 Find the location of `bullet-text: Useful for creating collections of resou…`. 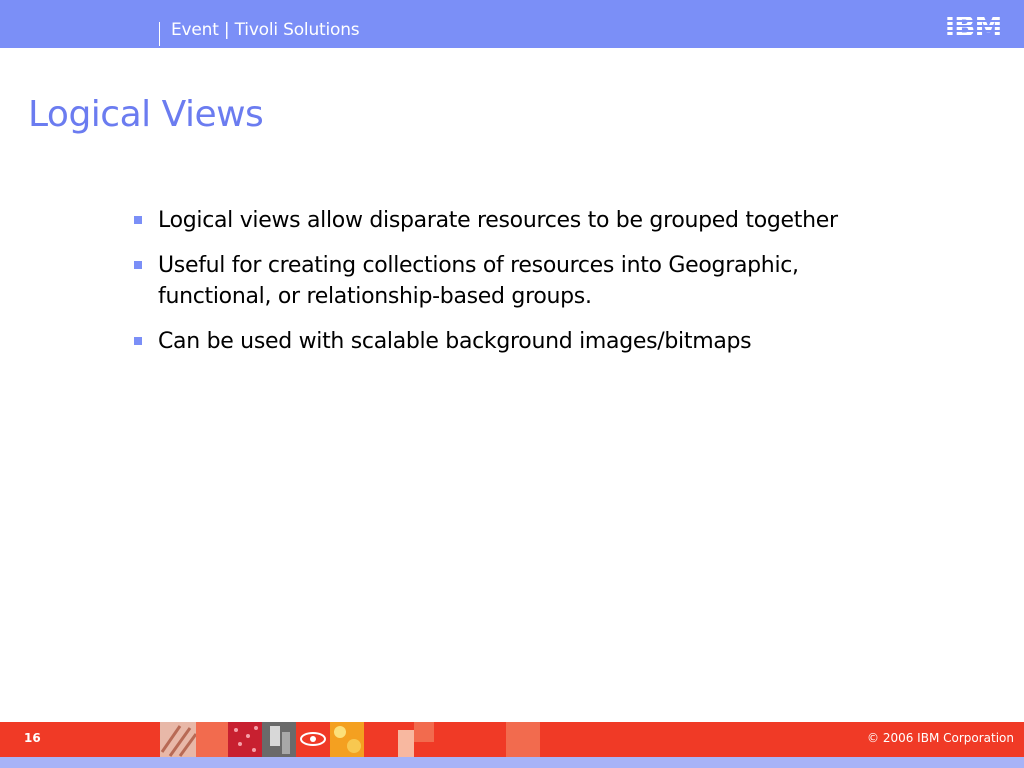

bullet-text: Useful for creating collections of resou… is located at coordinates (478, 281).